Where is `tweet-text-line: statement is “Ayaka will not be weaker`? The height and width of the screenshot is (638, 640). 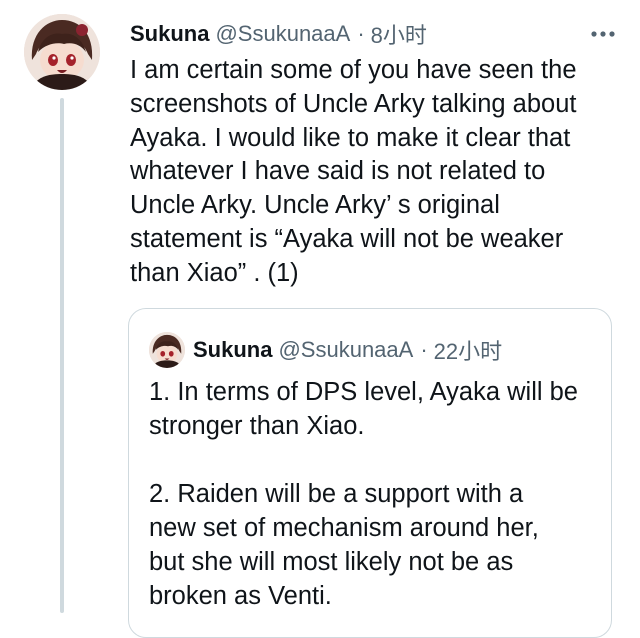 tweet-text-line: statement is “Ayaka will not be weaker is located at coordinates (347, 238).